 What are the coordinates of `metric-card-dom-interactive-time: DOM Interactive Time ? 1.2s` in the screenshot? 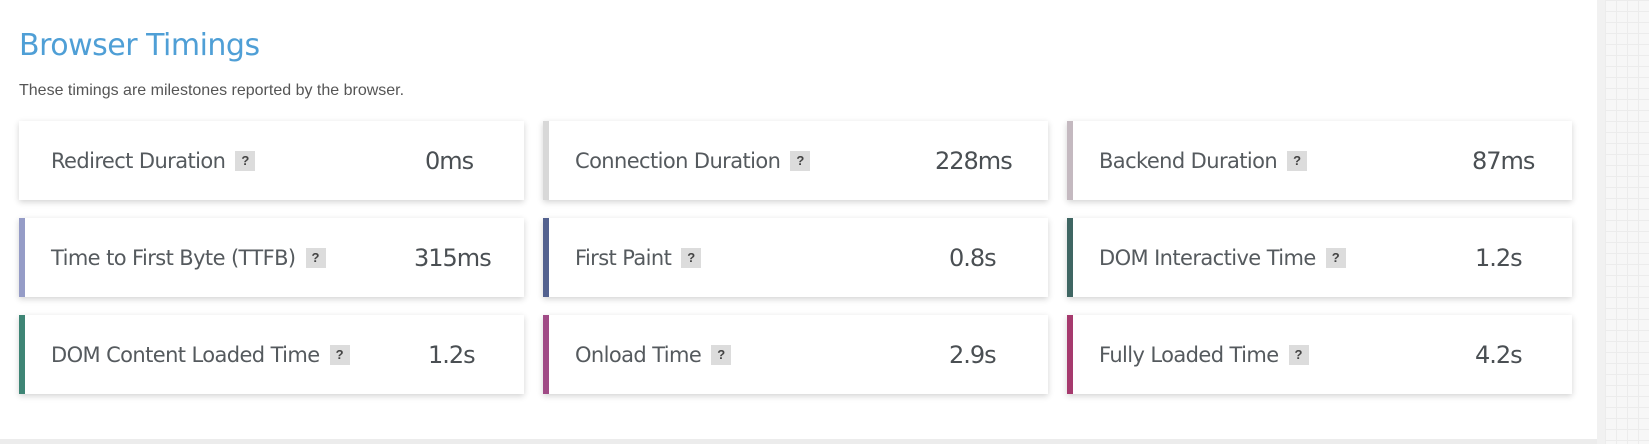 It's located at (1319, 257).